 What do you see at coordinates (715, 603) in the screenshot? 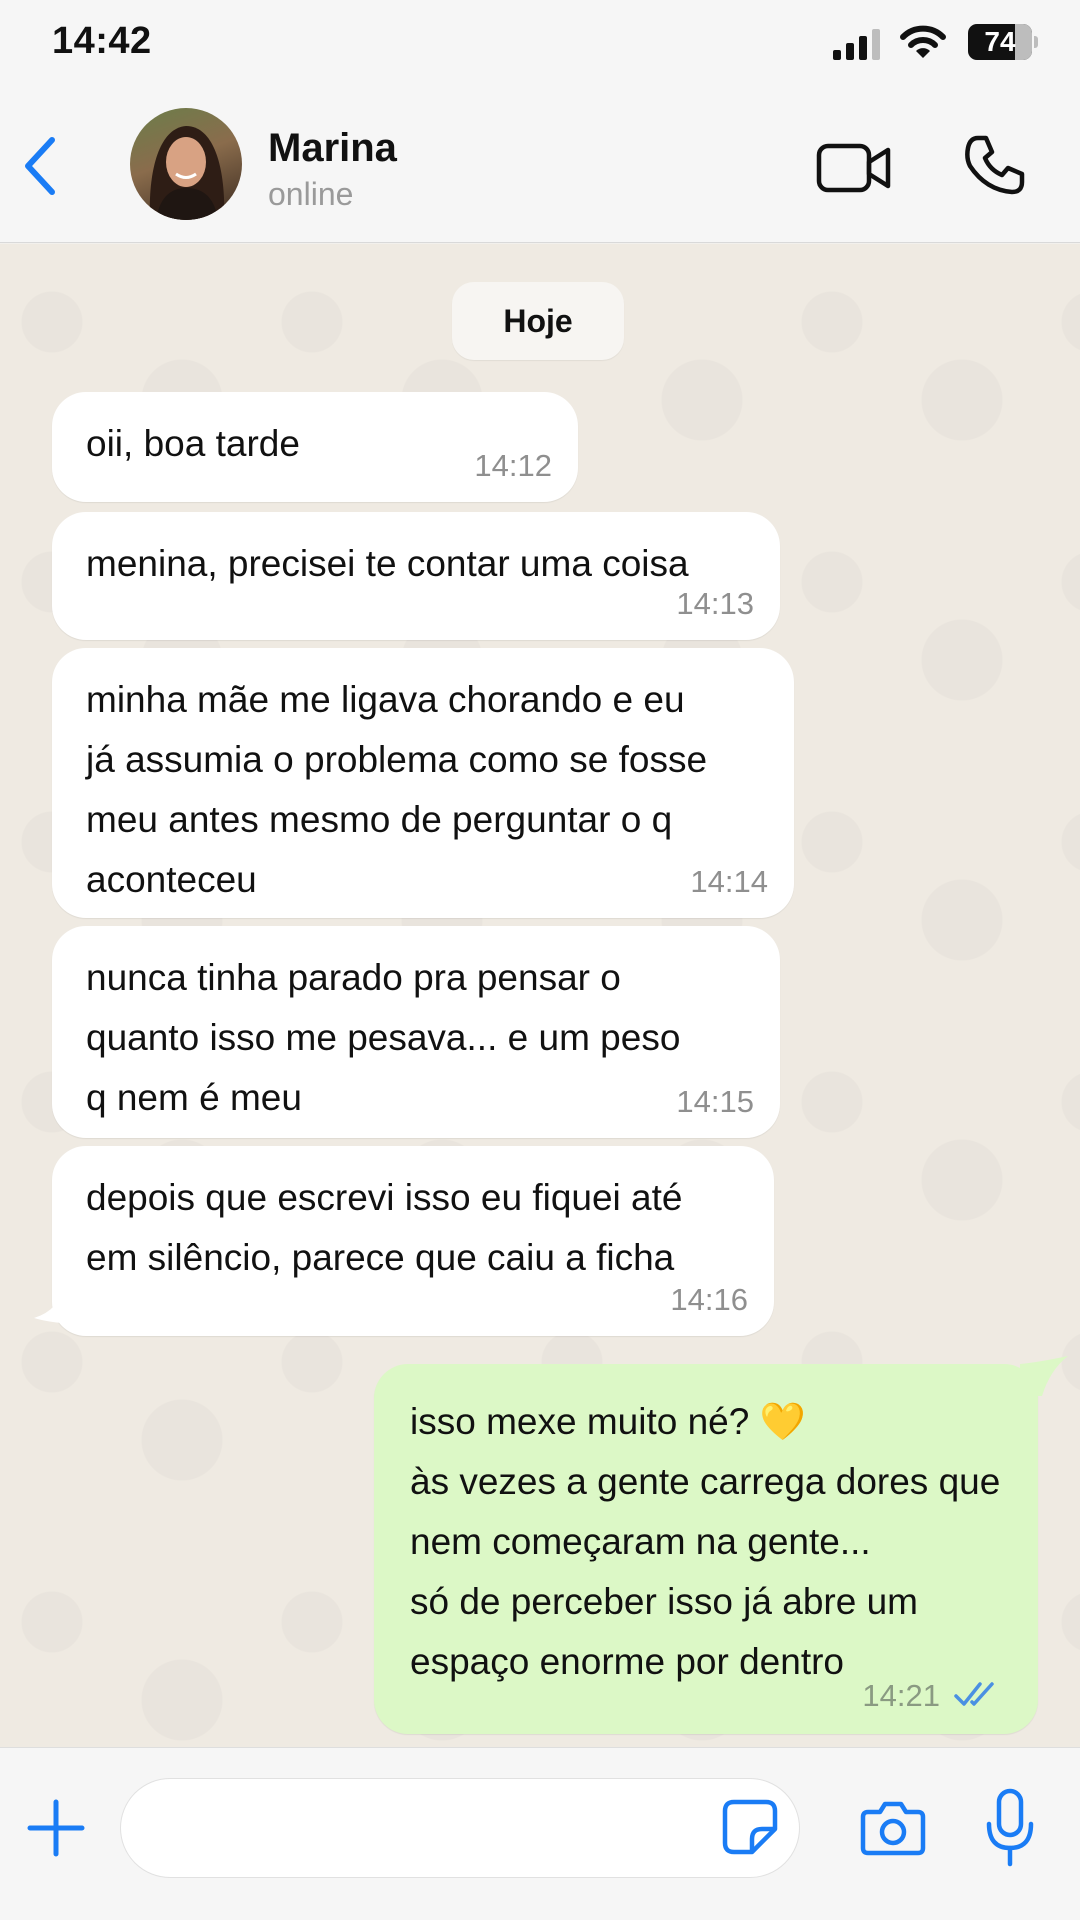
I see `message-time: 14:13` at bounding box center [715, 603].